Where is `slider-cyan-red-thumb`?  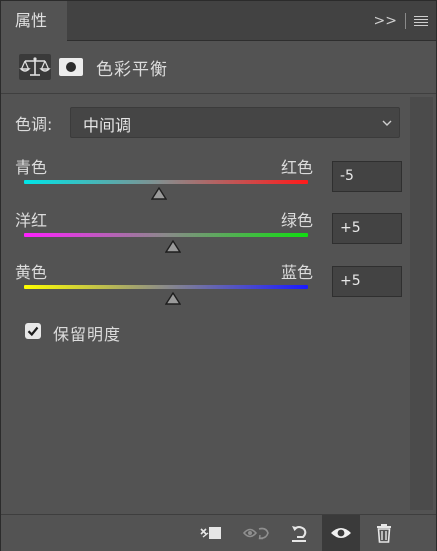
slider-cyan-red-thumb is located at coordinates (158, 193).